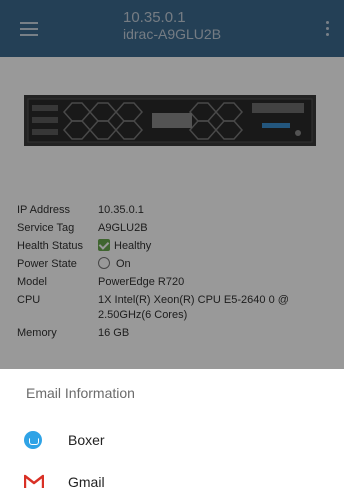  What do you see at coordinates (328, 30) in the screenshot?
I see `more-options-icon` at bounding box center [328, 30].